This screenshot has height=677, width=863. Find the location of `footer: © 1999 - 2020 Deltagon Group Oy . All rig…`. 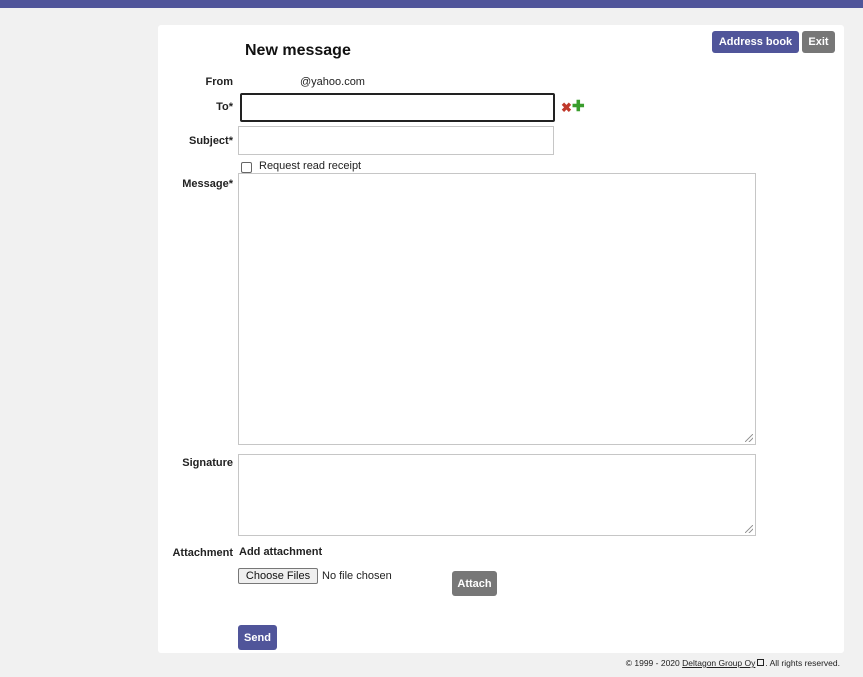

footer: © 1999 - 2020 Deltagon Group Oy . All rig… is located at coordinates (420, 663).